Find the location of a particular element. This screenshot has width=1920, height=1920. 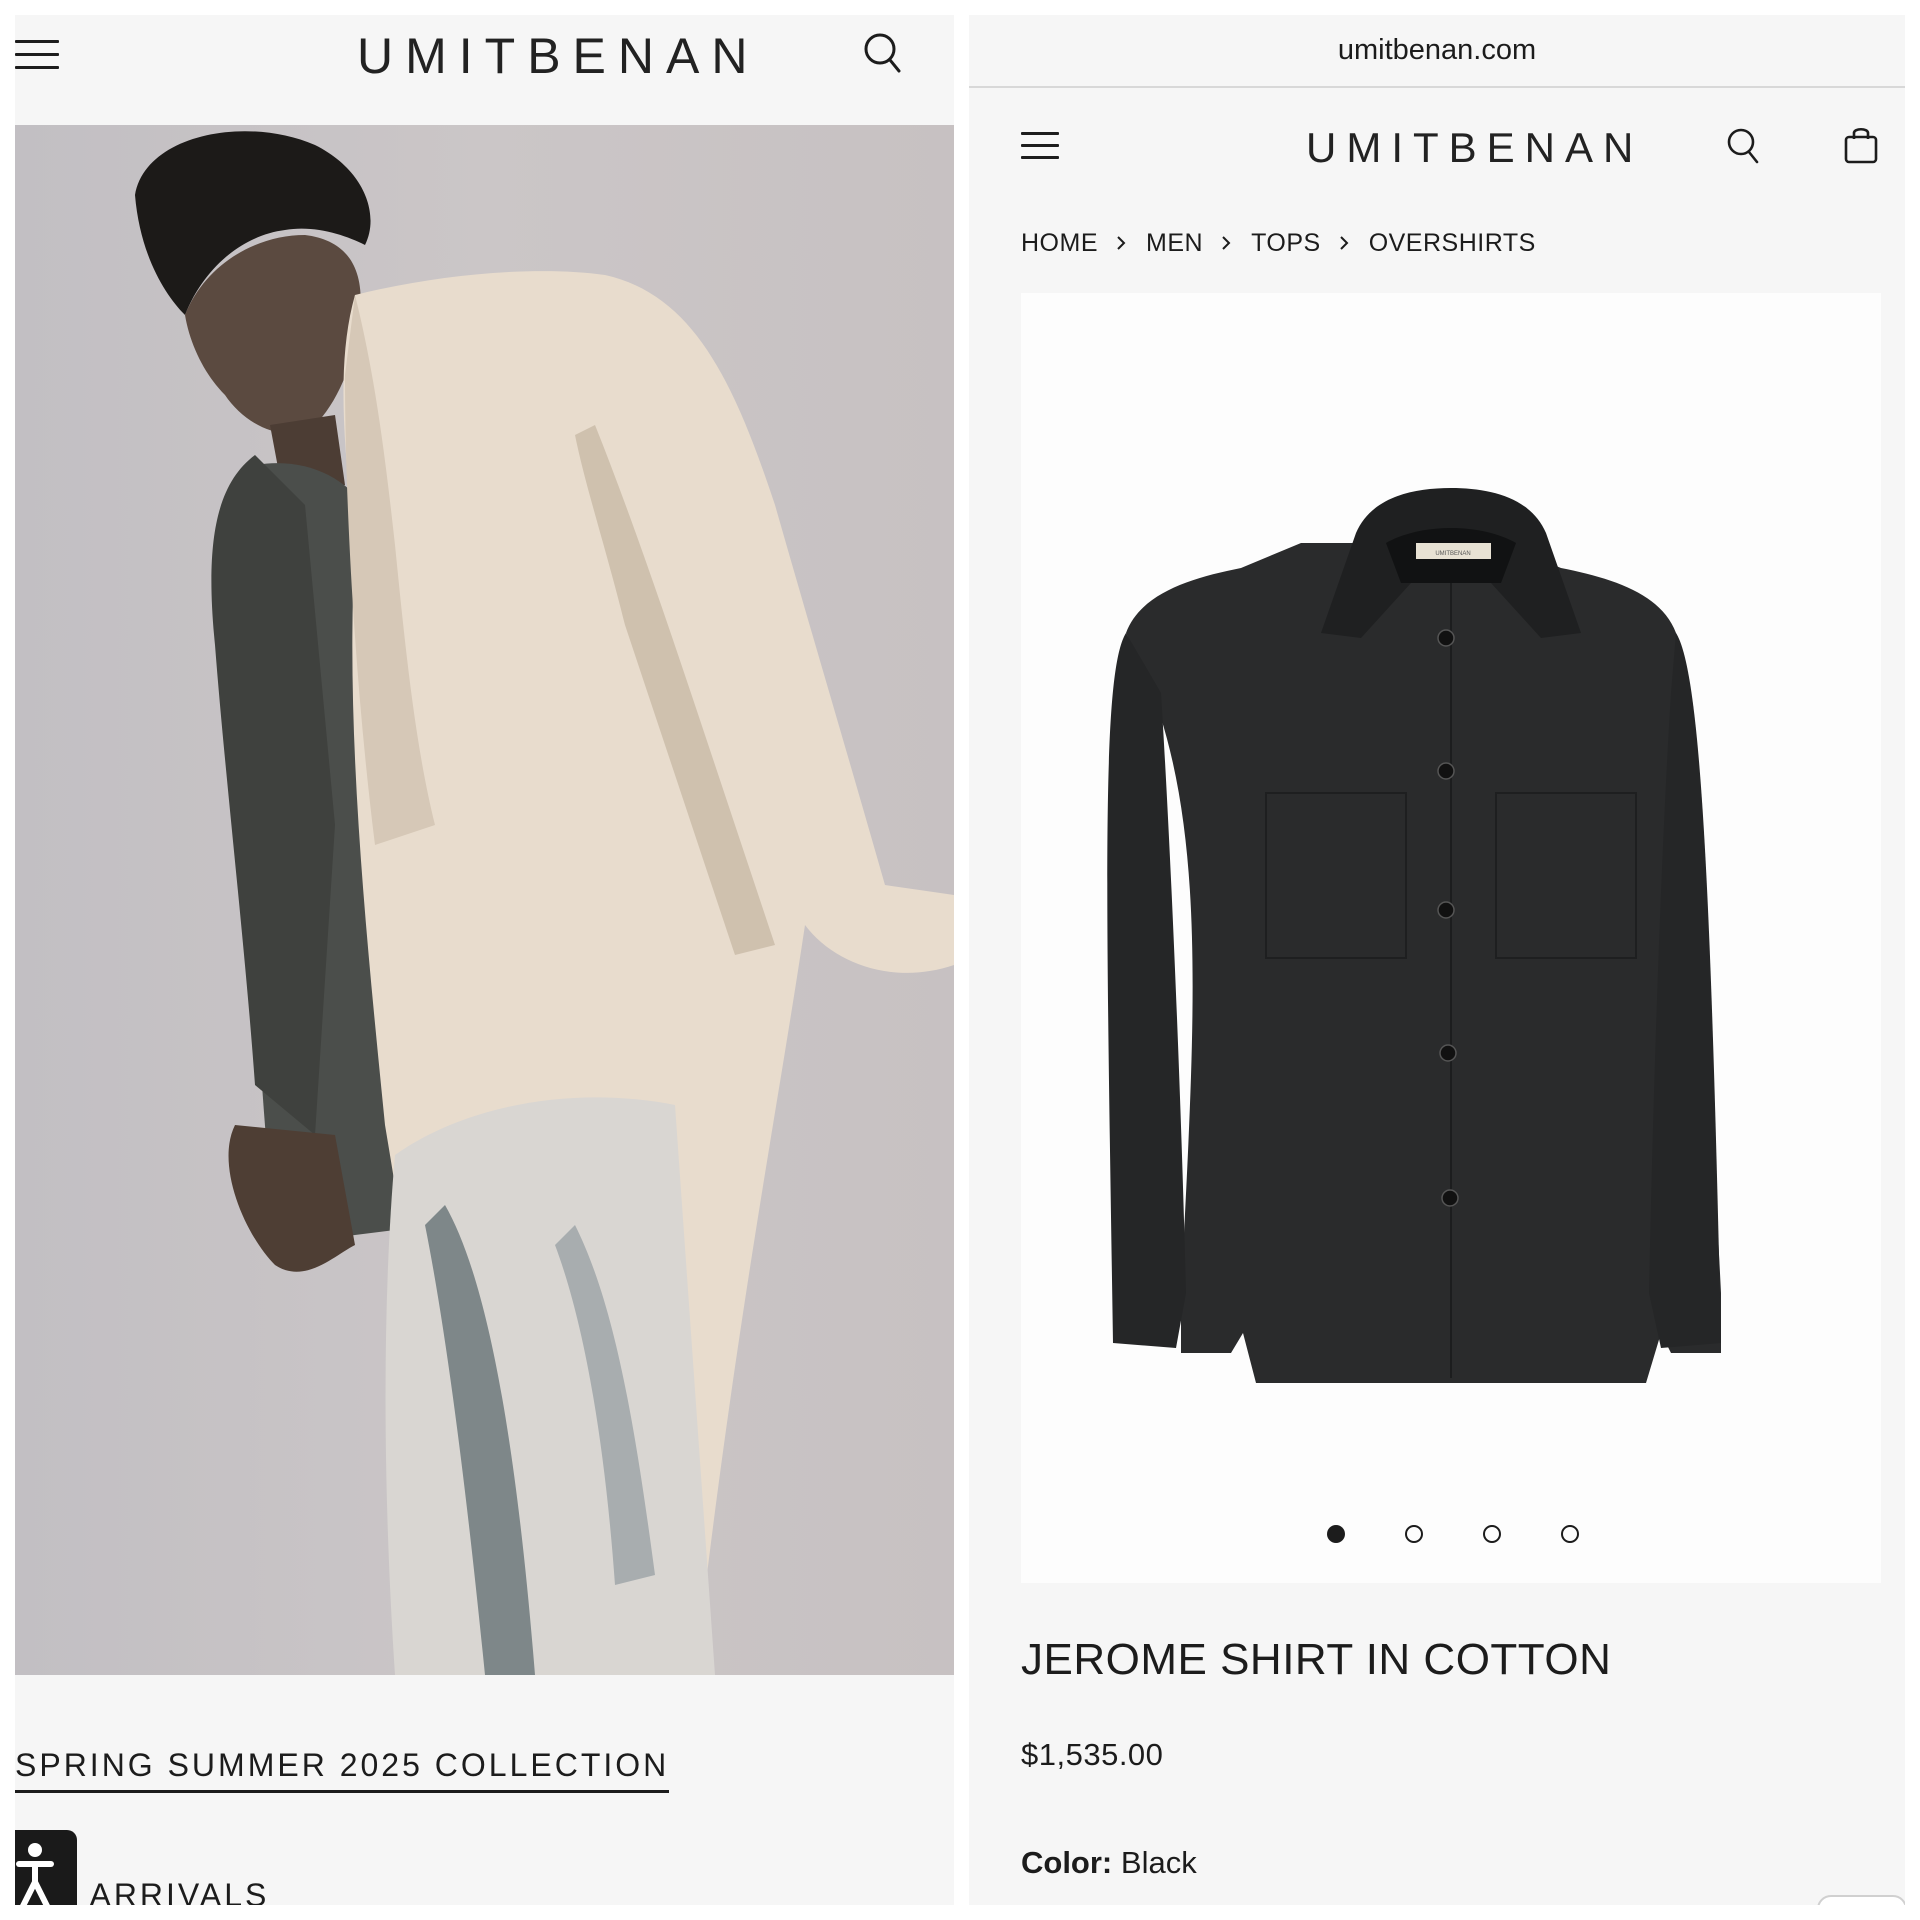

breadcrumb-item-men: MEN is located at coordinates (1174, 243).